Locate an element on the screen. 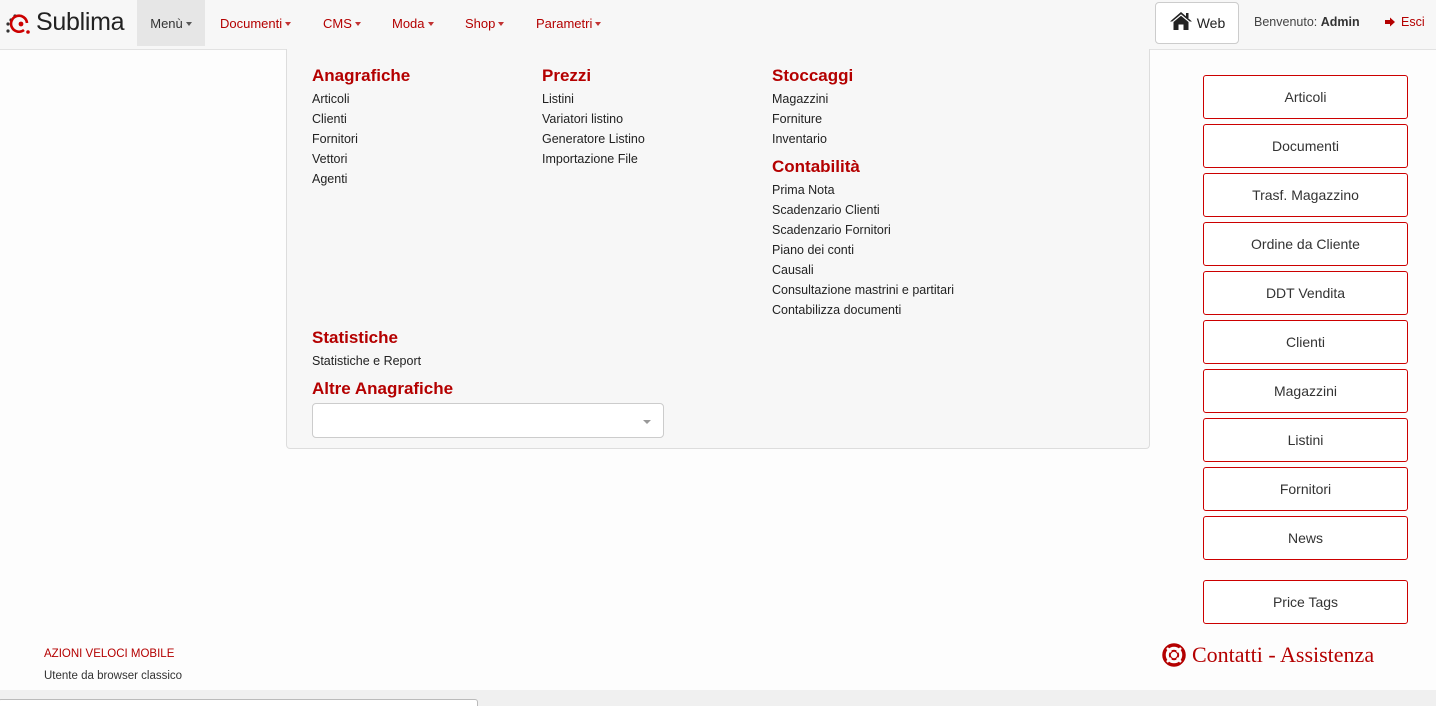 This screenshot has height=706, width=1436. price-tags-label: Price Tags is located at coordinates (1305, 602).